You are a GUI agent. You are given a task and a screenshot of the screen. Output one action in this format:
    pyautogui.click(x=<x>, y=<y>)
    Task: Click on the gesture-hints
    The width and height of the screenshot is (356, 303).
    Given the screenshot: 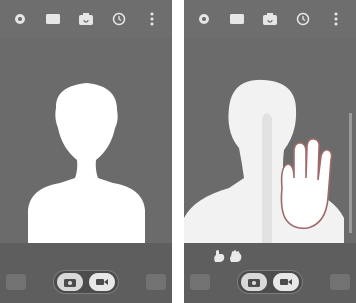 What is the action you would take?
    pyautogui.click(x=227, y=256)
    